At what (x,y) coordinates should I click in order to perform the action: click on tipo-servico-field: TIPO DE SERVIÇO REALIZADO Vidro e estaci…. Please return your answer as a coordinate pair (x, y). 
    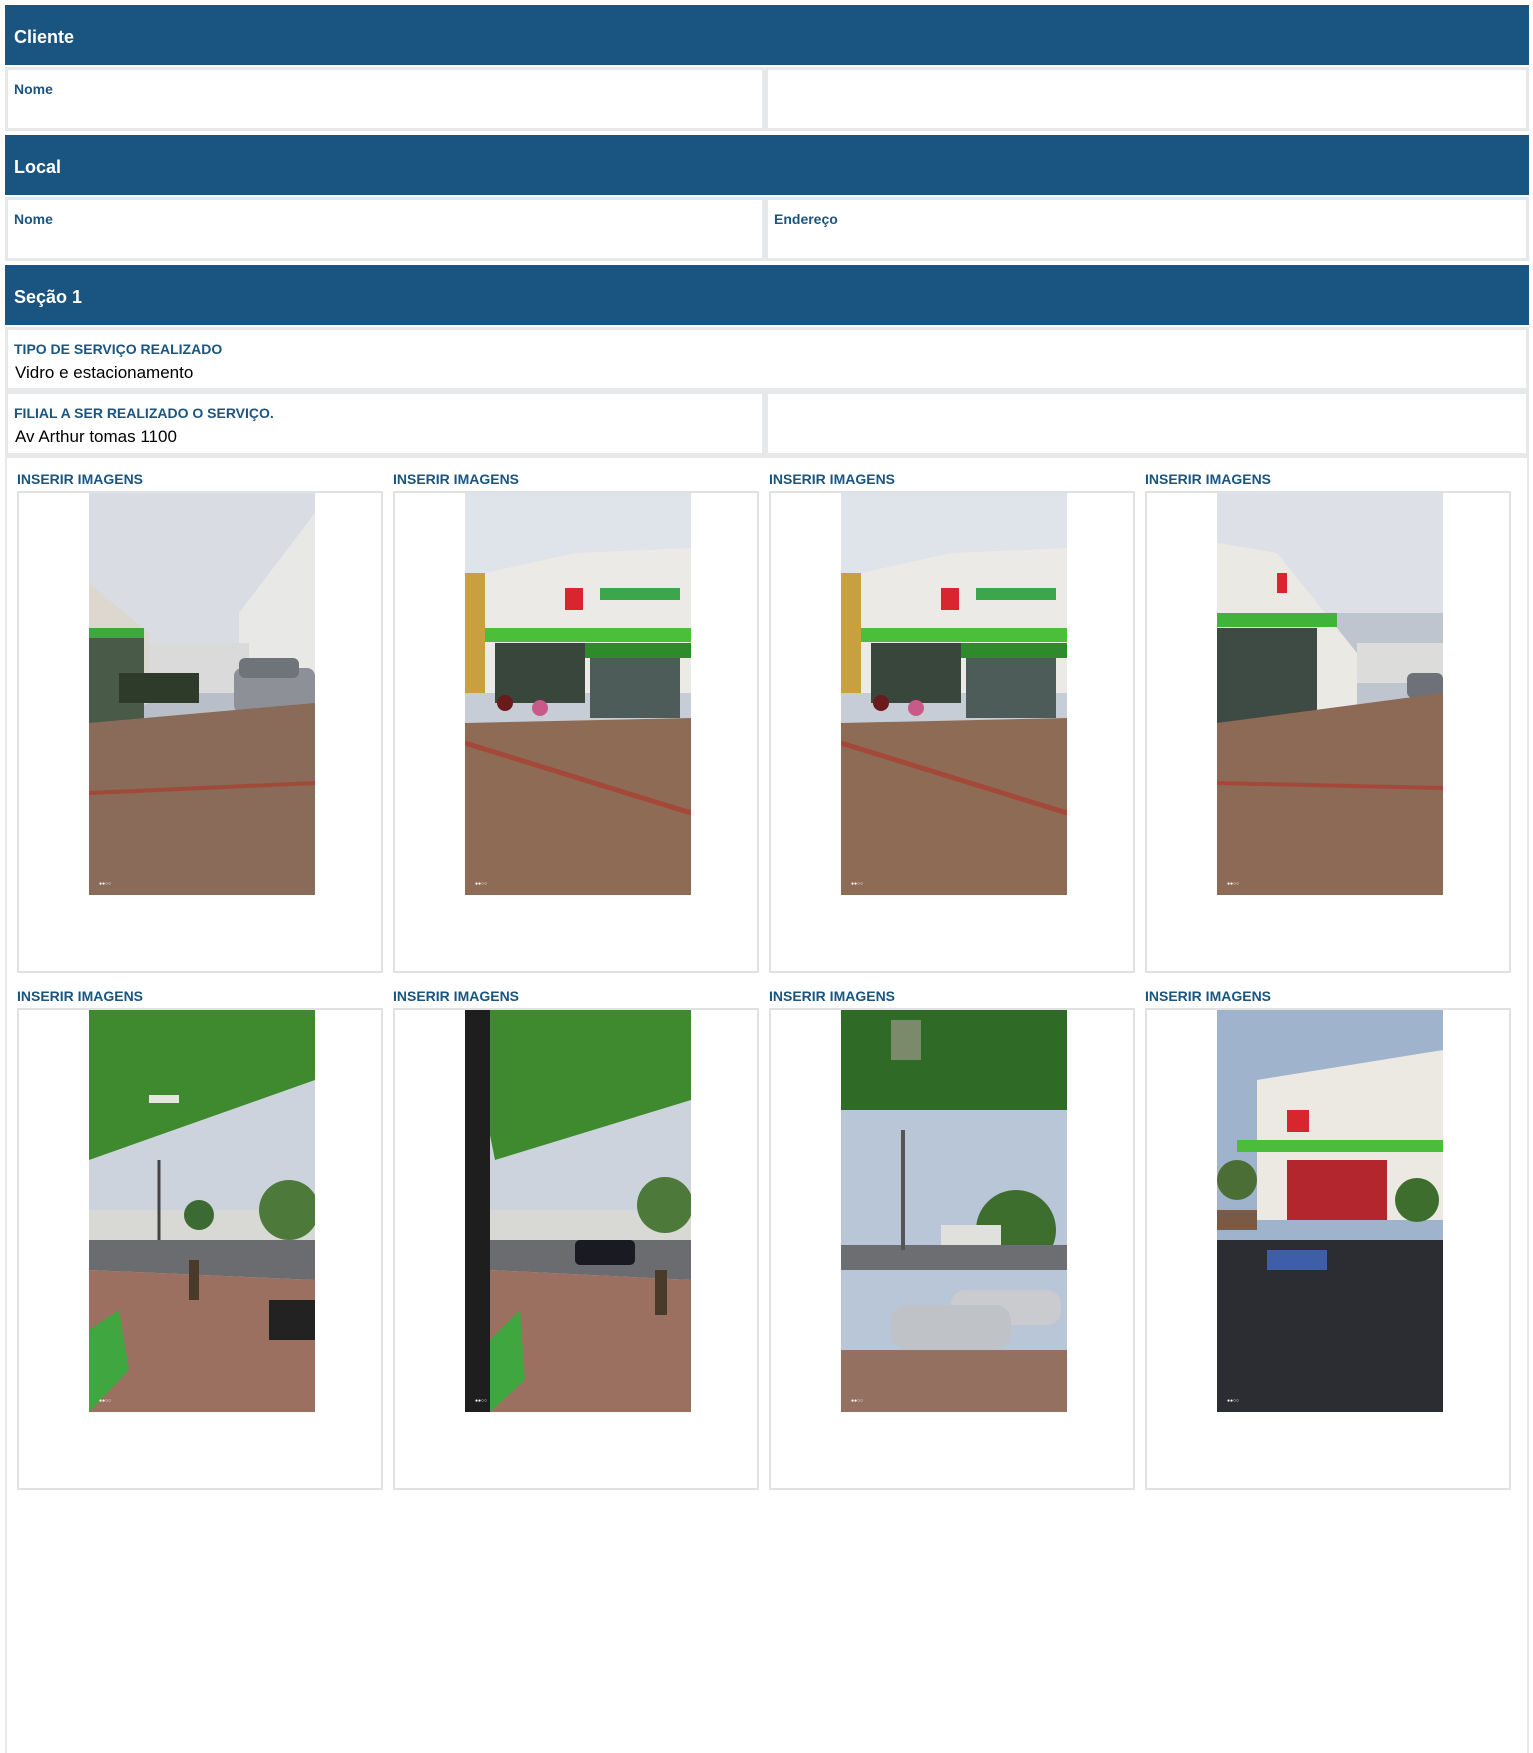
    Looking at the image, I should click on (767, 359).